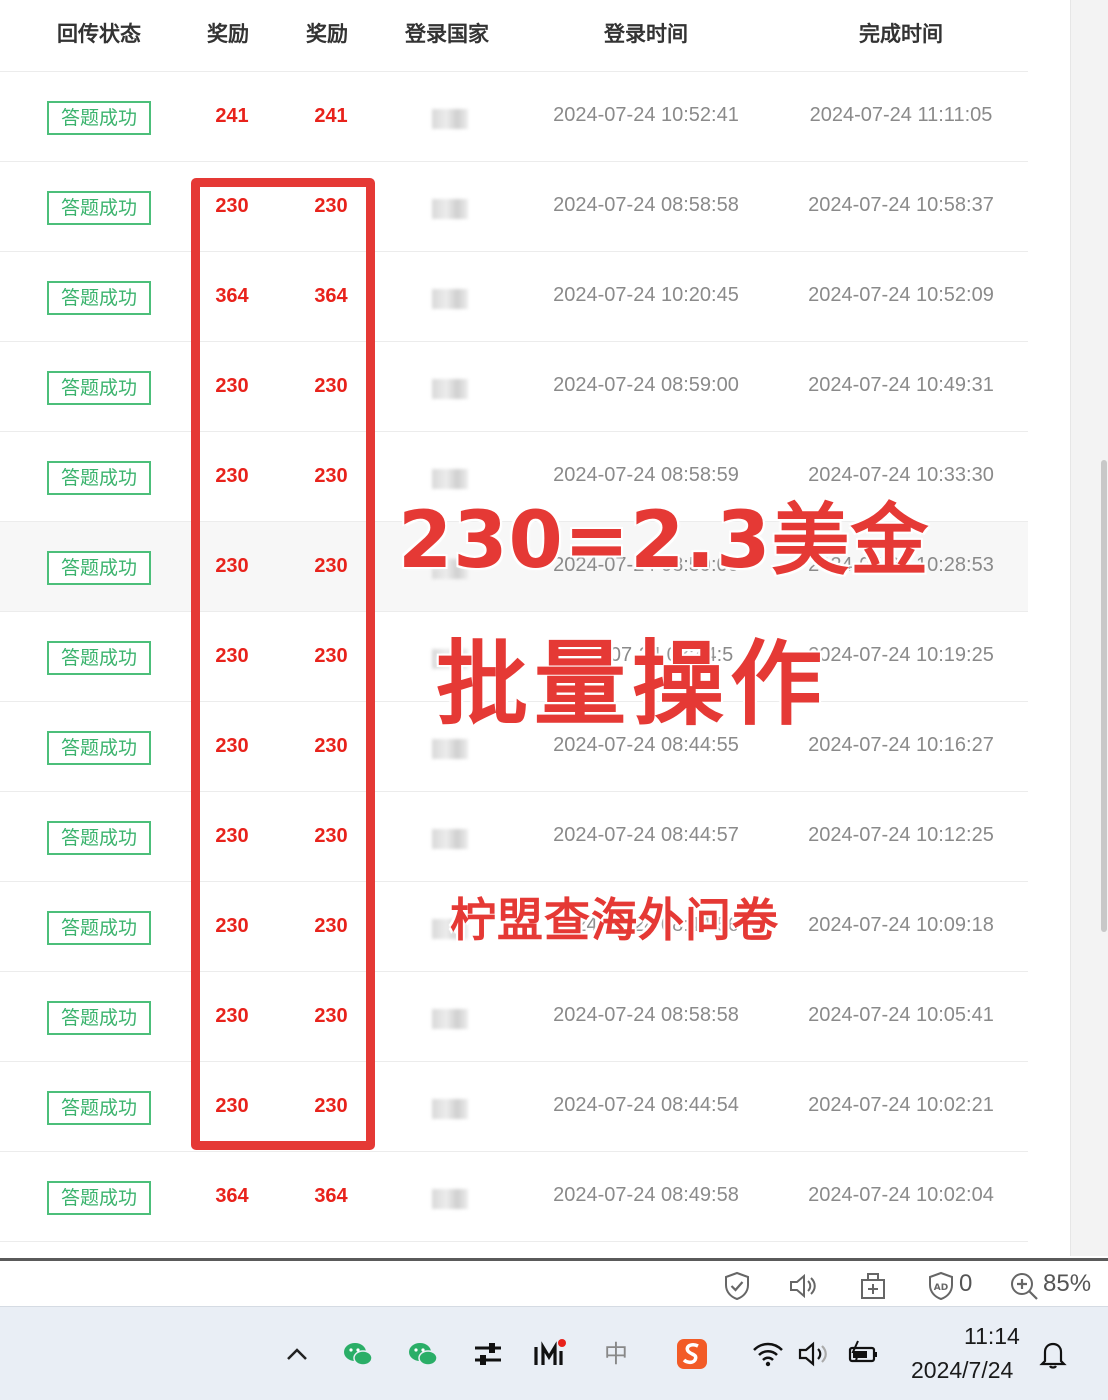  Describe the element at coordinates (646, 33) in the screenshot. I see `header-login-time: 登录时间` at that location.